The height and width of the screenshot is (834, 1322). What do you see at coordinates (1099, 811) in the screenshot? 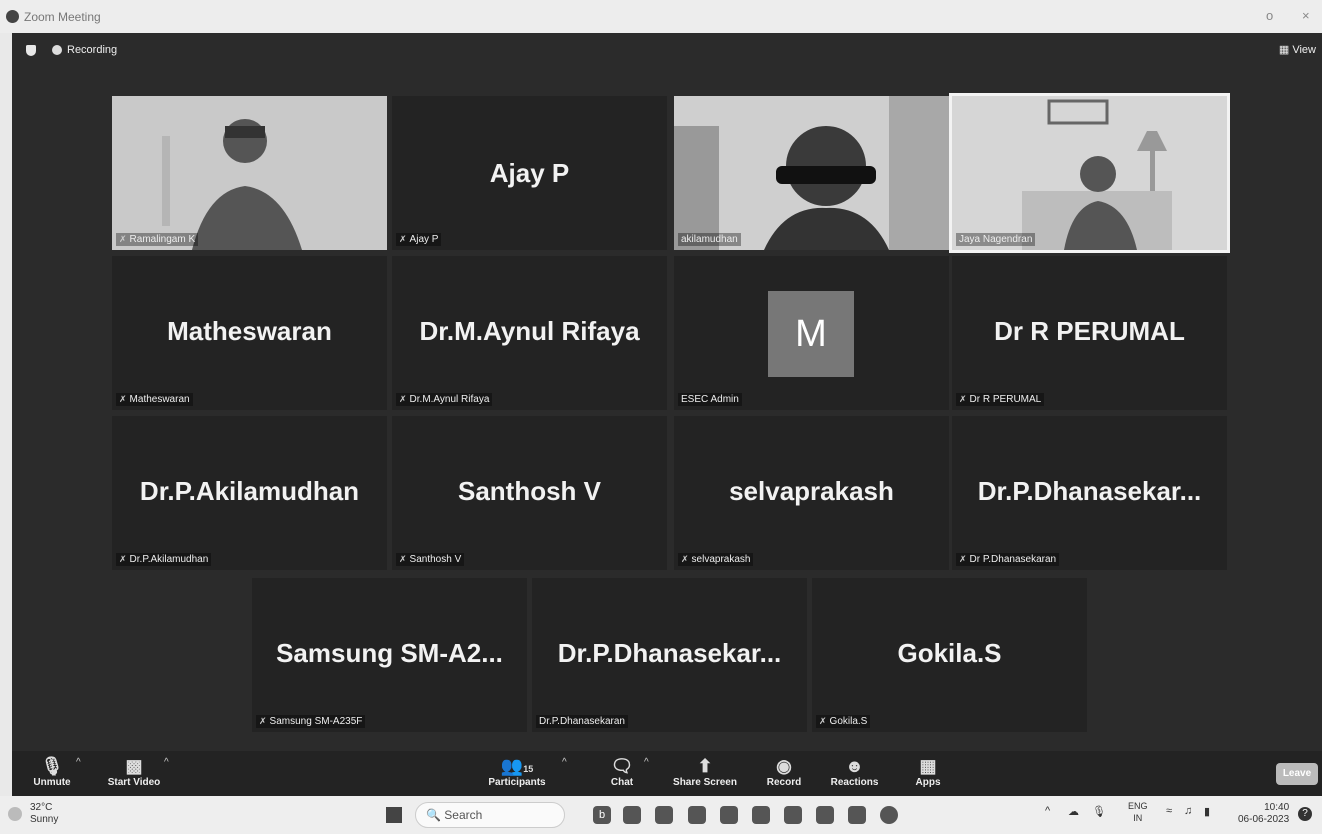
I see `mic-tray-icon: 🎙` at bounding box center [1099, 811].